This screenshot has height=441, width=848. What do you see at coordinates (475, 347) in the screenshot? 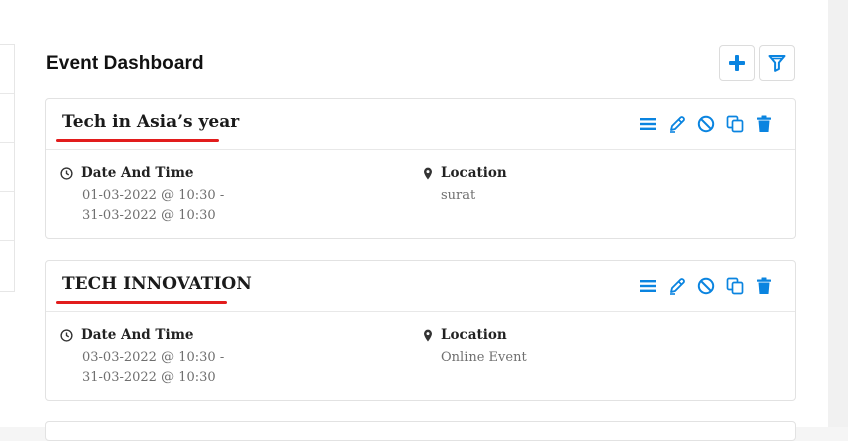
I see `location-section: Location Online Event` at bounding box center [475, 347].